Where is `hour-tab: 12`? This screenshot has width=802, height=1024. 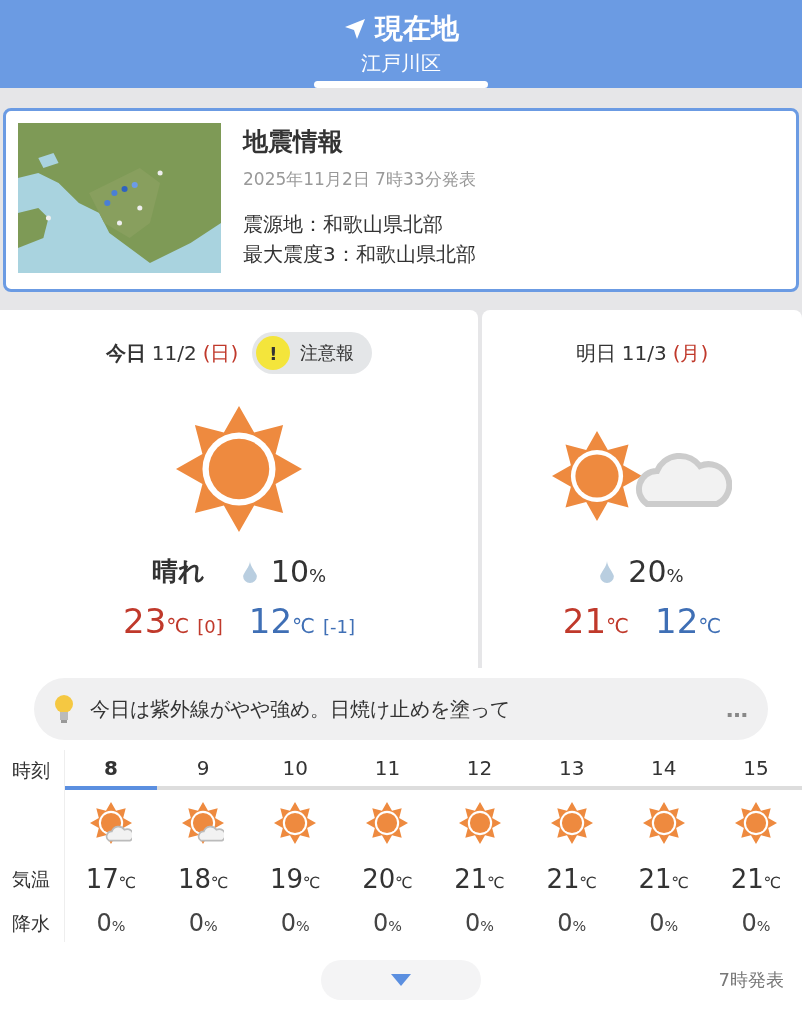 hour-tab: 12 is located at coordinates (479, 770).